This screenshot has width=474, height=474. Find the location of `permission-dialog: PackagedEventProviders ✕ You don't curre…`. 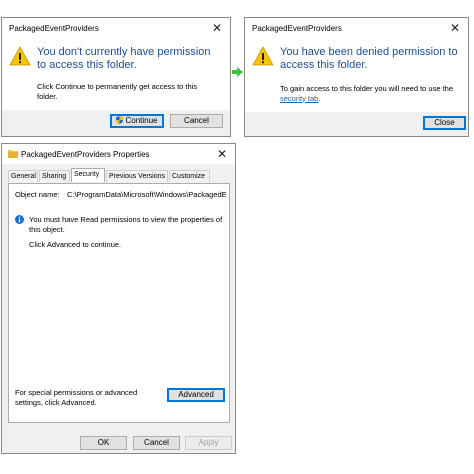

permission-dialog: PackagedEventProviders ✕ You don't curre… is located at coordinates (116, 77).